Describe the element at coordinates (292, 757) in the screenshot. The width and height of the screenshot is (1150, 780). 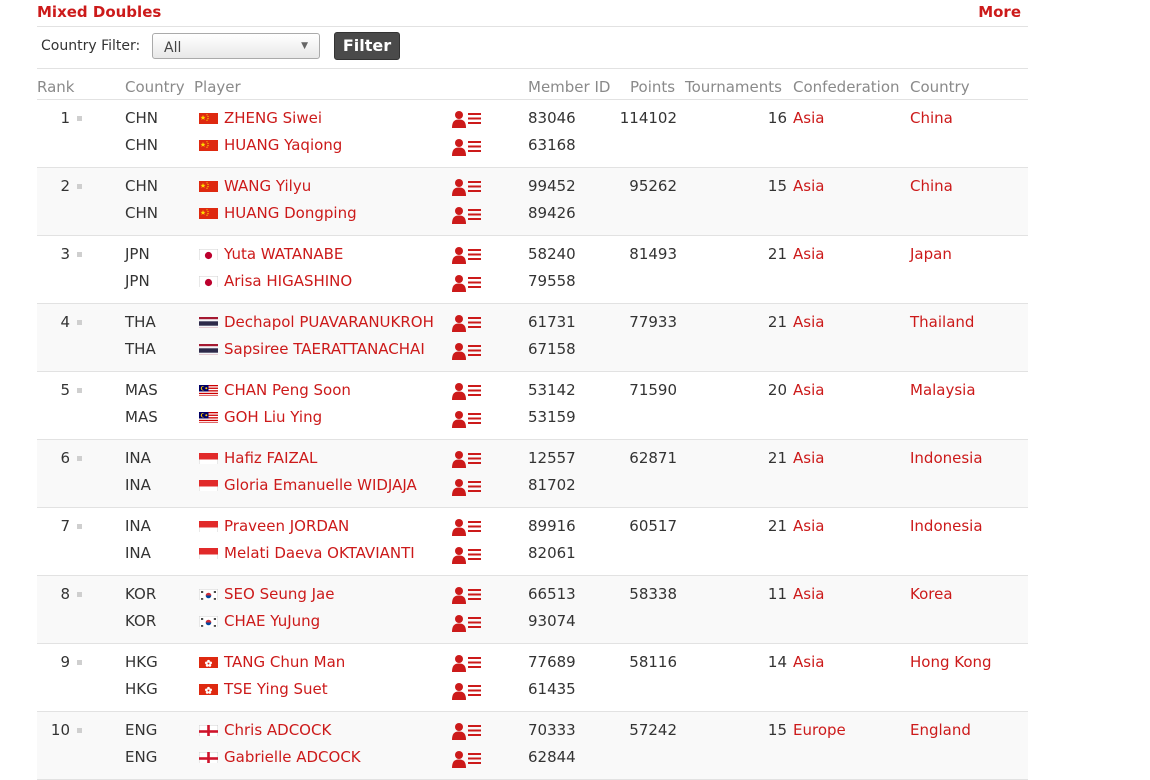
I see `player-name-link: Gabrielle ADCOCK` at that location.